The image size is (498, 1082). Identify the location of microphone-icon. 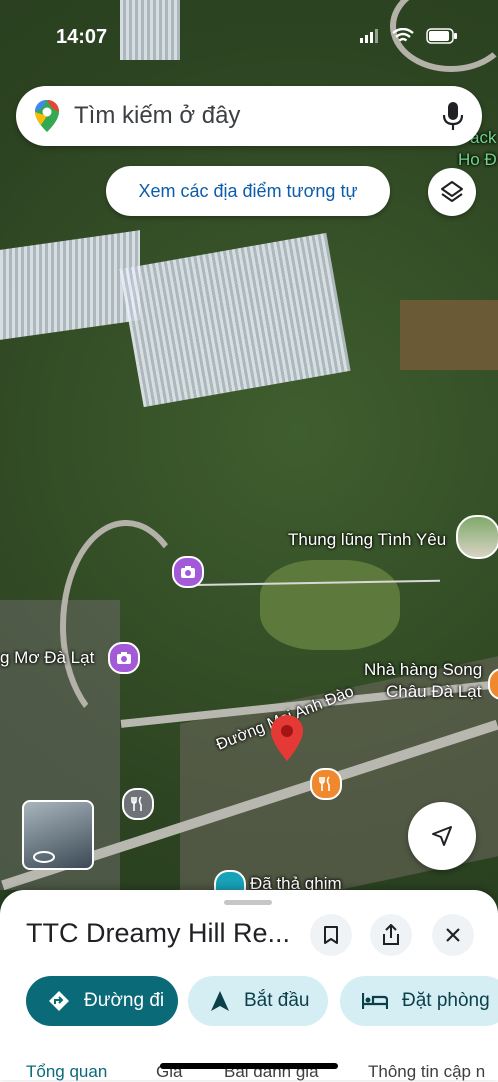
(453, 116).